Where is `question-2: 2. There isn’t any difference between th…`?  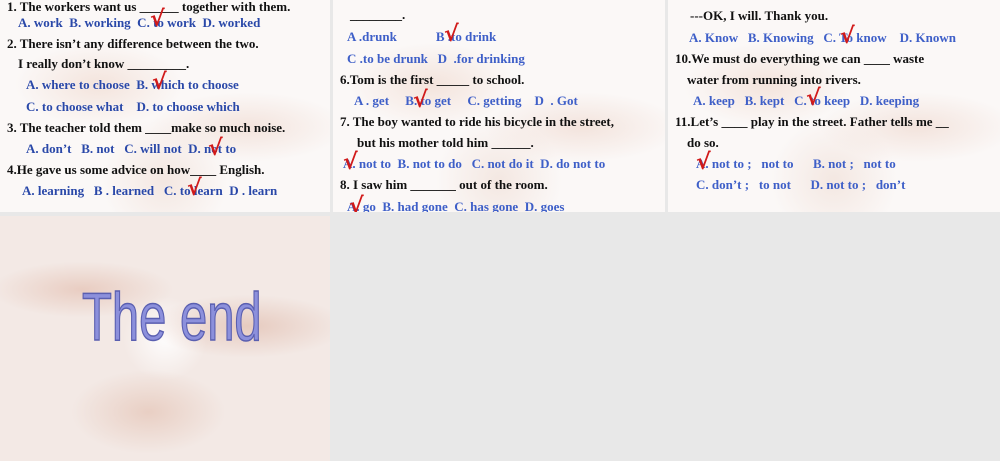
question-2: 2. There isn’t any difference between th… is located at coordinates (133, 43).